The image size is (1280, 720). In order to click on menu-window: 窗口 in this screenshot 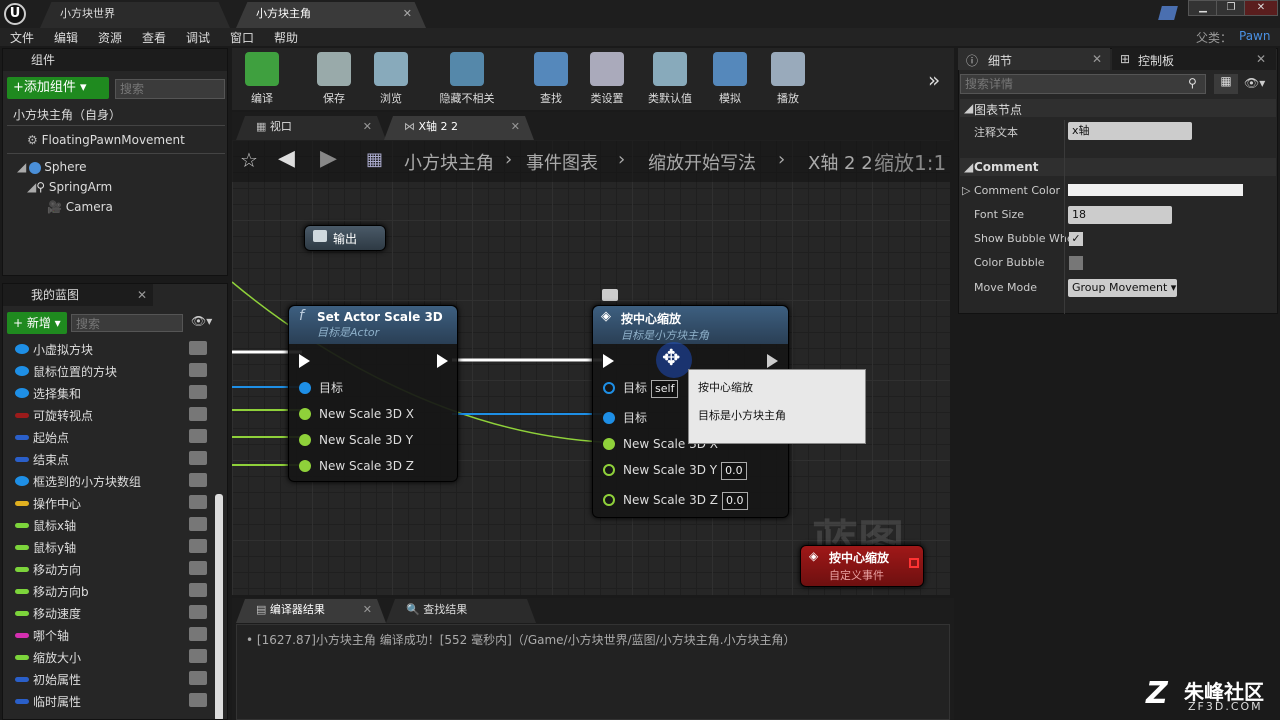, I will do `click(242, 37)`.